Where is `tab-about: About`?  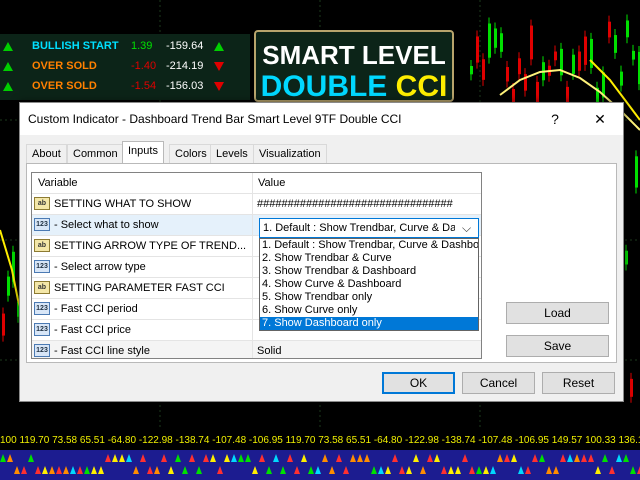
tab-about: About is located at coordinates (46, 153).